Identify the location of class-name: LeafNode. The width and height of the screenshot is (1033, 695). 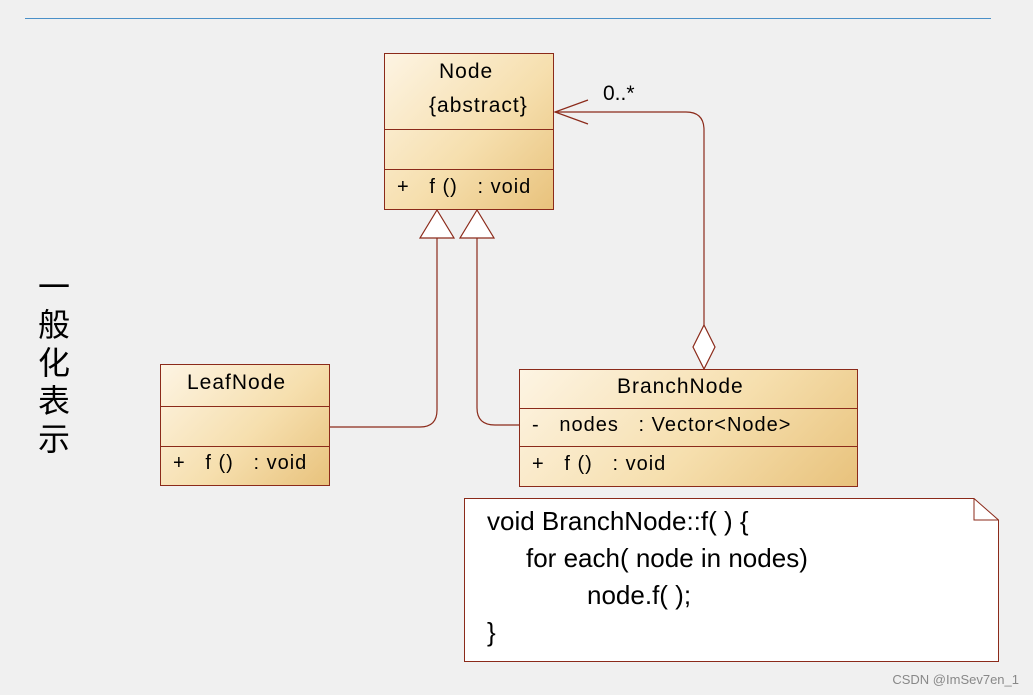
(237, 382).